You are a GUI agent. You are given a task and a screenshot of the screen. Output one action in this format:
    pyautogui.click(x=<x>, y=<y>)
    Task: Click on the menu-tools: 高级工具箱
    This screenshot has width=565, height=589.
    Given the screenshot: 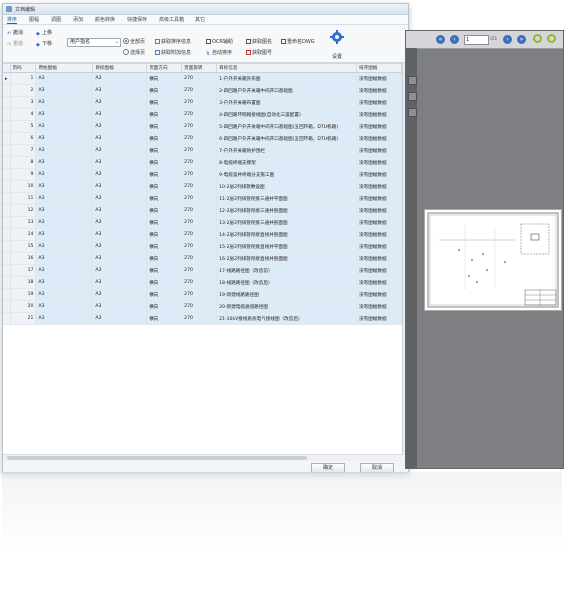 What is the action you would take?
    pyautogui.click(x=171, y=19)
    